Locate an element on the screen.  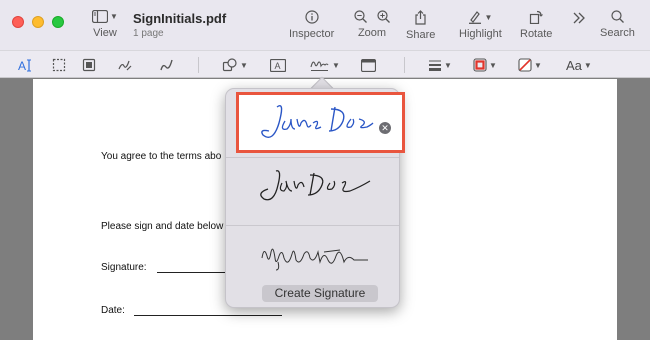
sketch-tool is located at coordinates (125, 65).